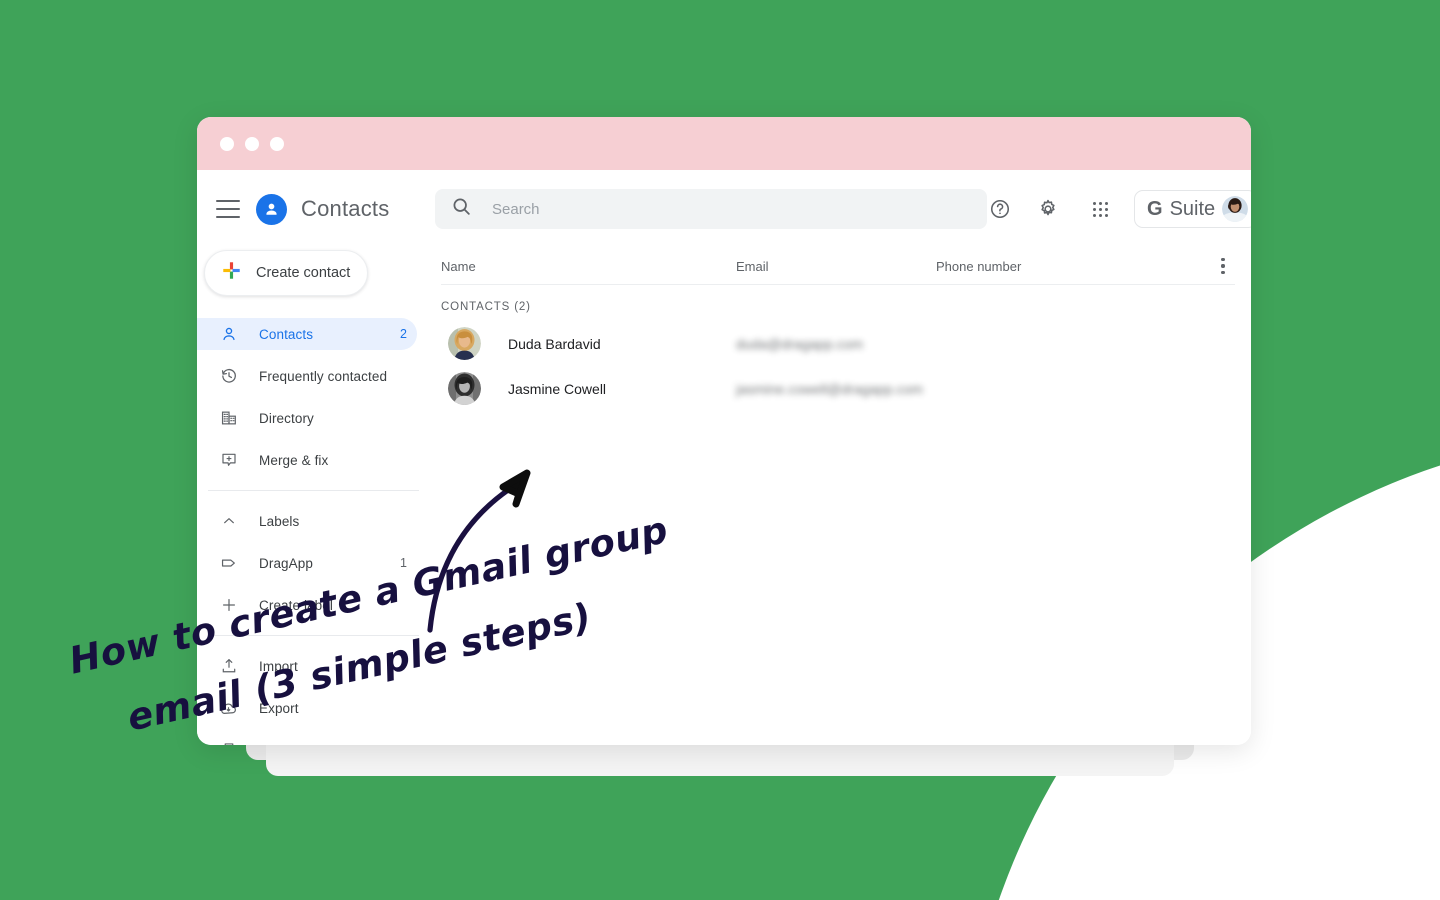  What do you see at coordinates (1000, 209) in the screenshot?
I see `help-circle-icon` at bounding box center [1000, 209].